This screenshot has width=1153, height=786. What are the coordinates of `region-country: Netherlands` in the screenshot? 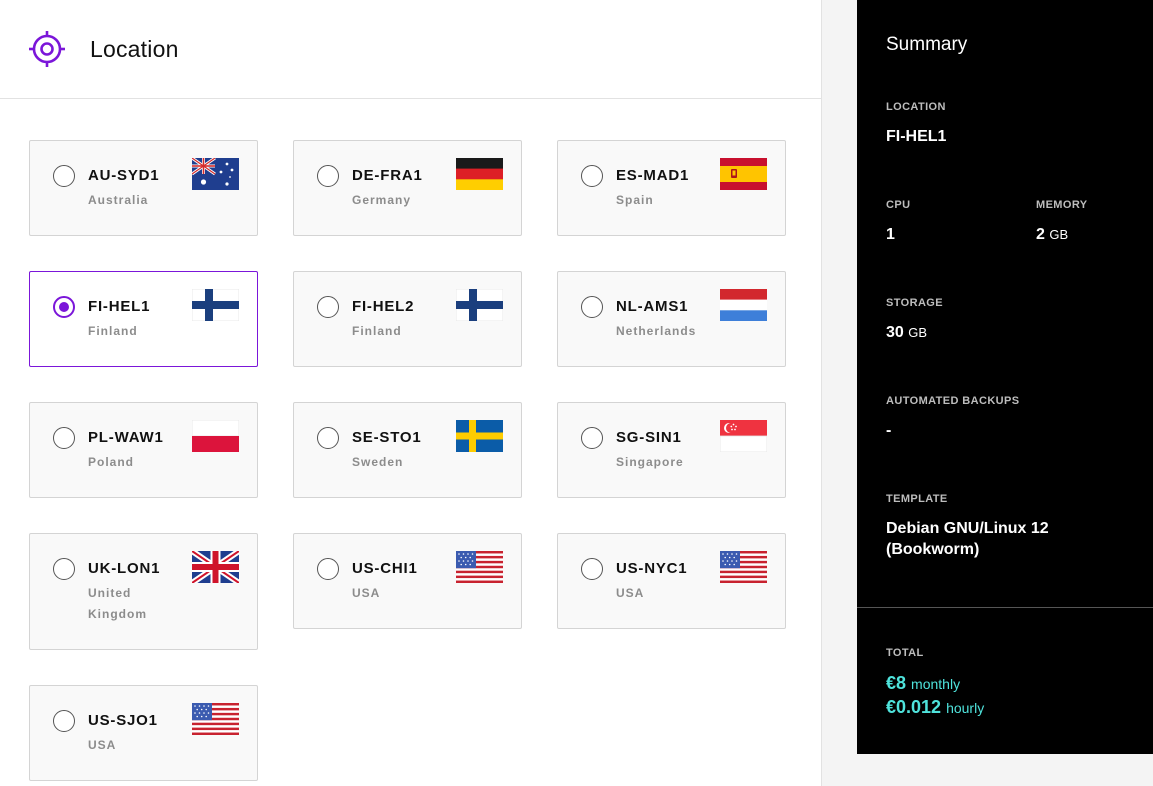 It's located at (656, 331).